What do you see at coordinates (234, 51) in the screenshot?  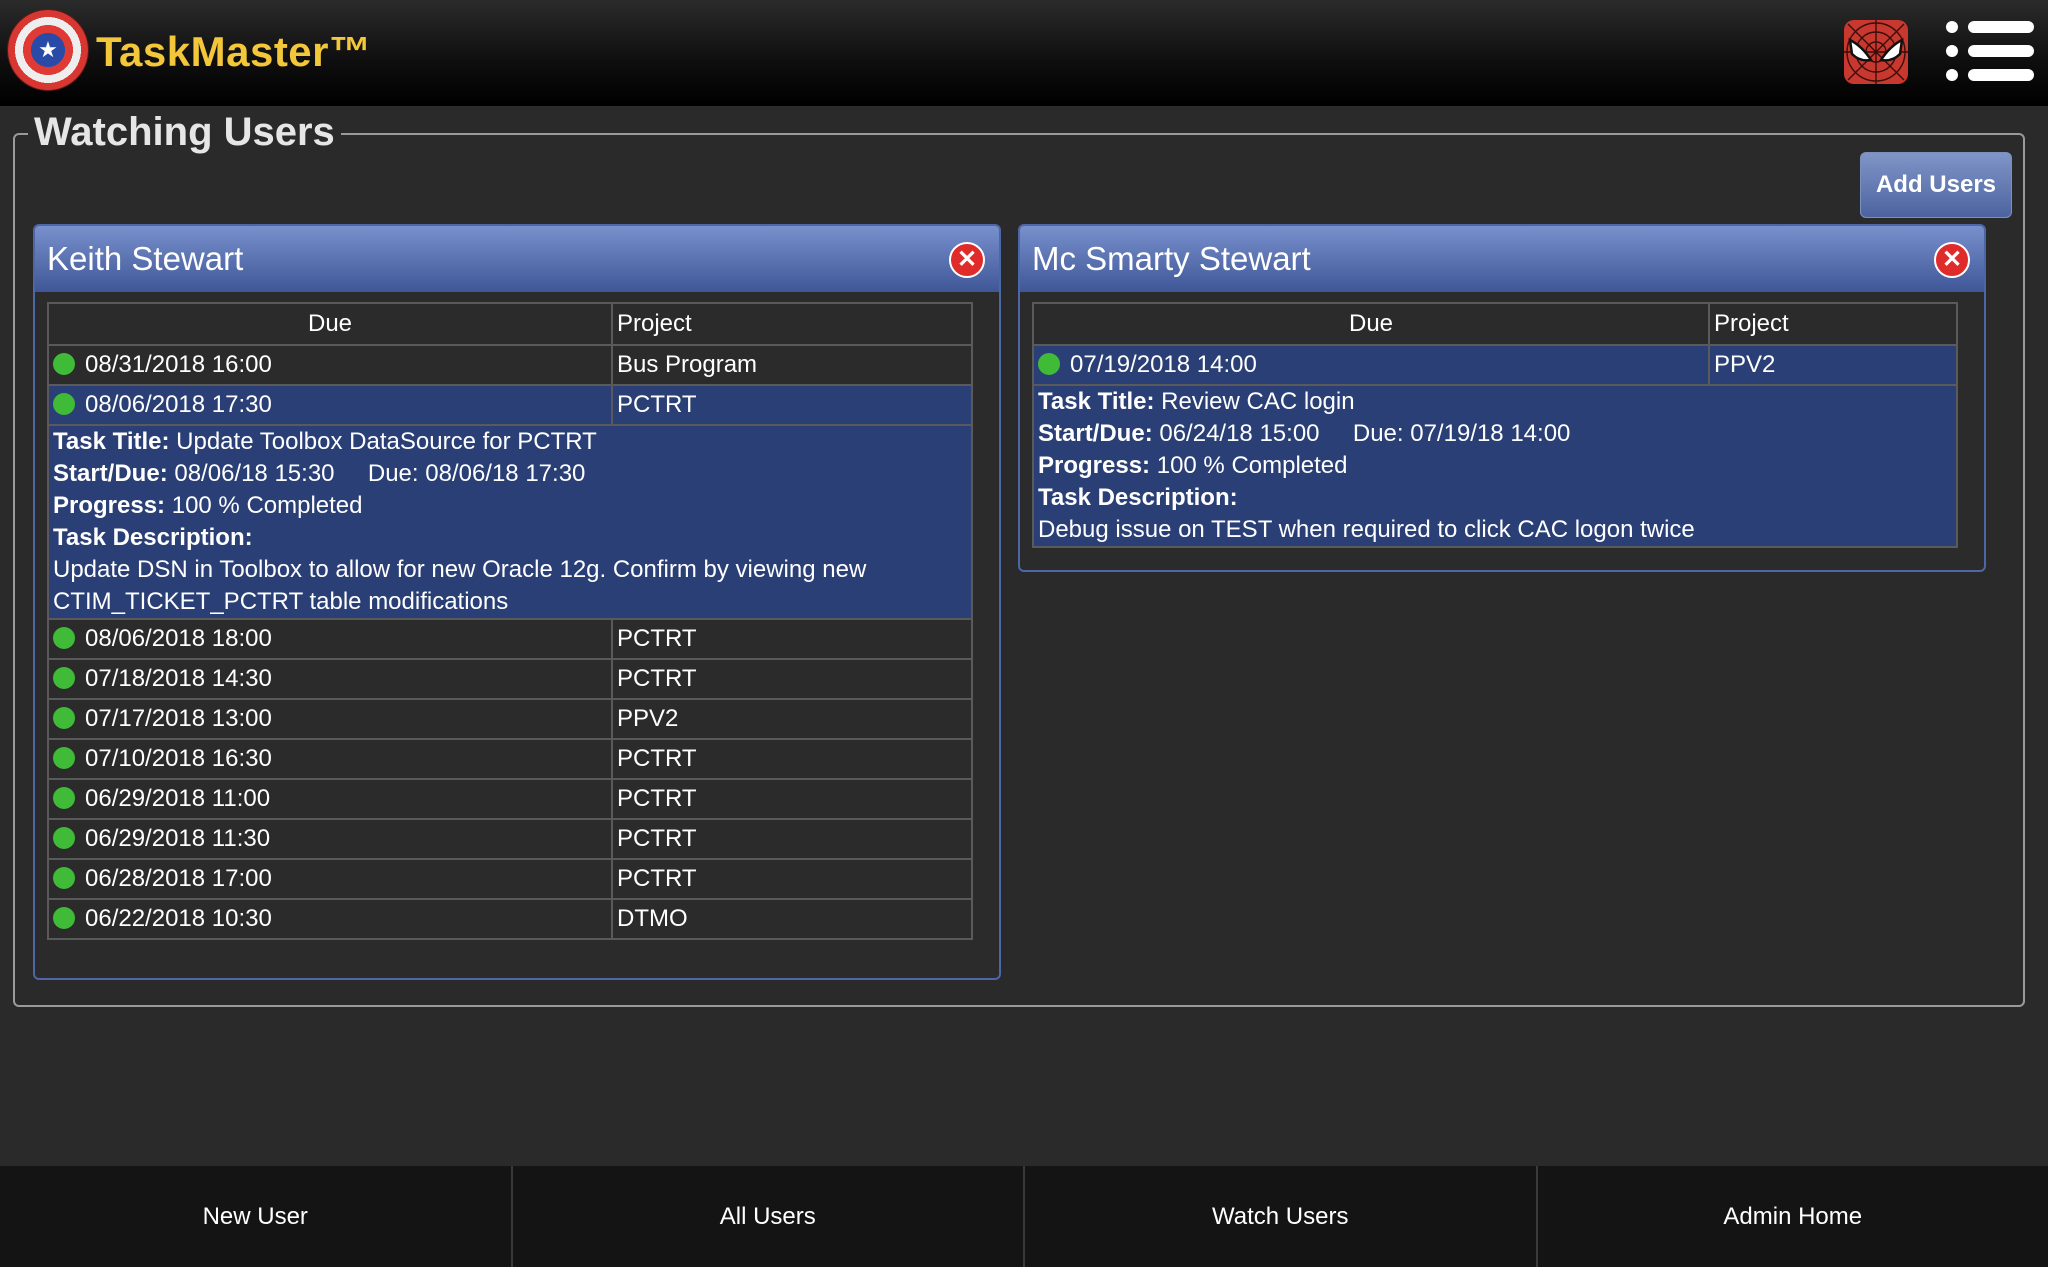 I see `app-title: TaskMaster™` at bounding box center [234, 51].